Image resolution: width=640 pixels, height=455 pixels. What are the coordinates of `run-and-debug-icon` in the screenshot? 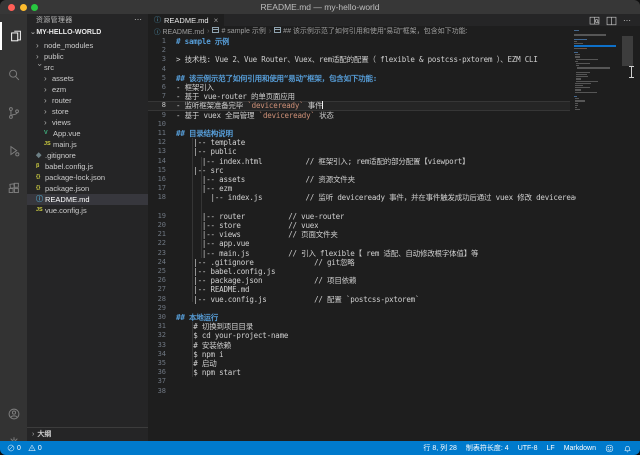 It's located at (13, 151).